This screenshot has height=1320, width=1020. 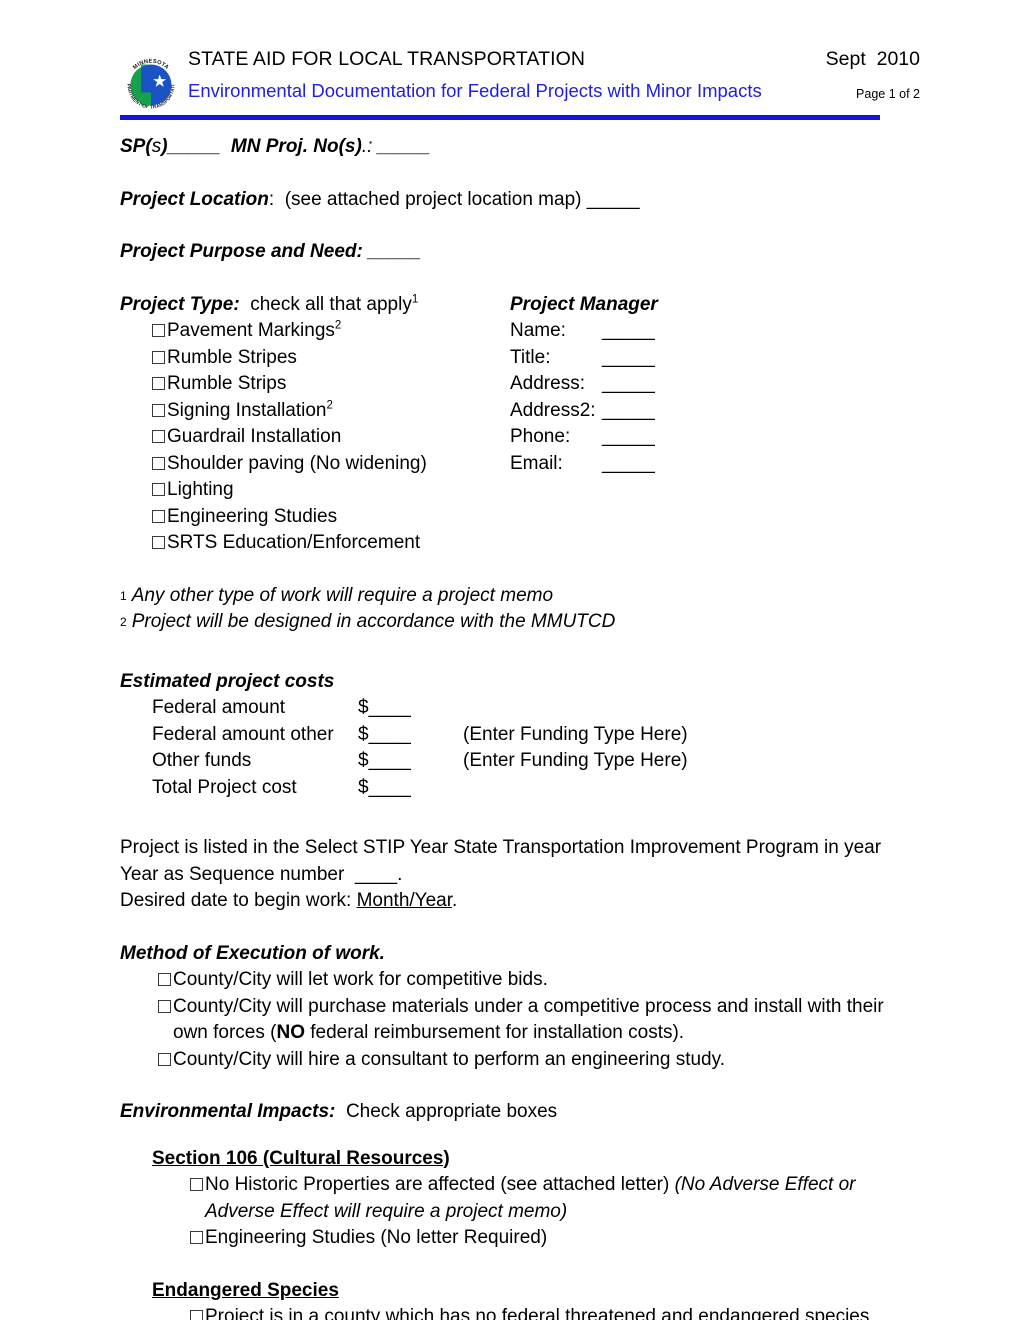 What do you see at coordinates (715, 411) in the screenshot?
I see `project-manager-field: Address2: _____` at bounding box center [715, 411].